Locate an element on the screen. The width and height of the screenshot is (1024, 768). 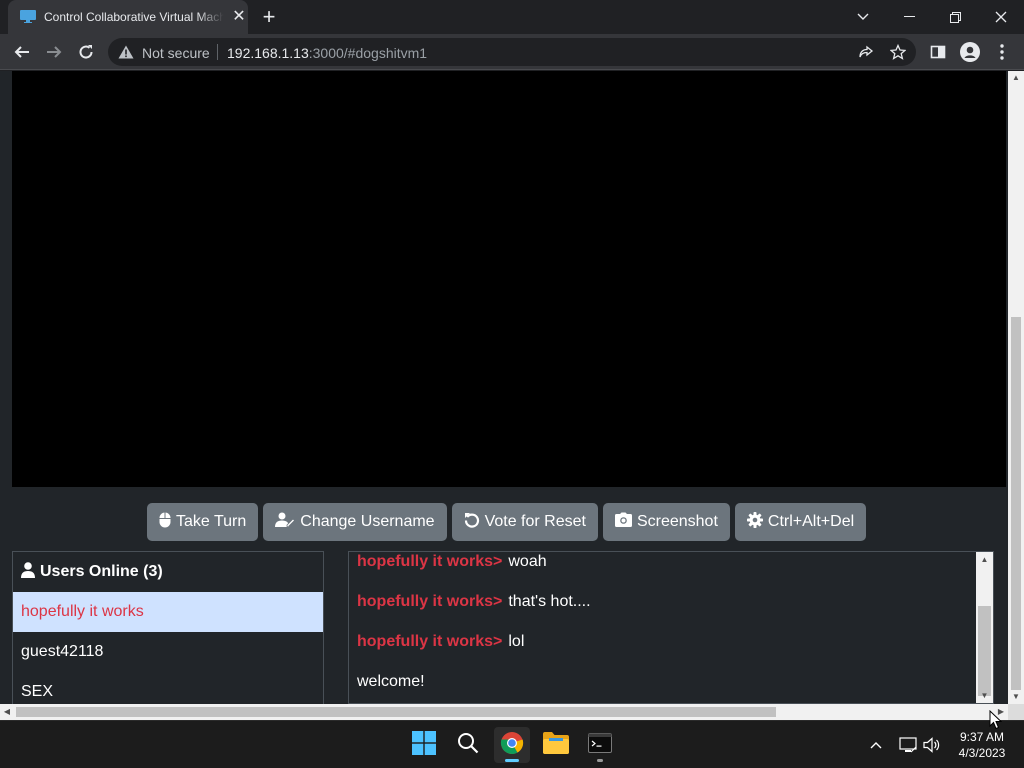
scroll-corner is located at coordinates (1016, 712).